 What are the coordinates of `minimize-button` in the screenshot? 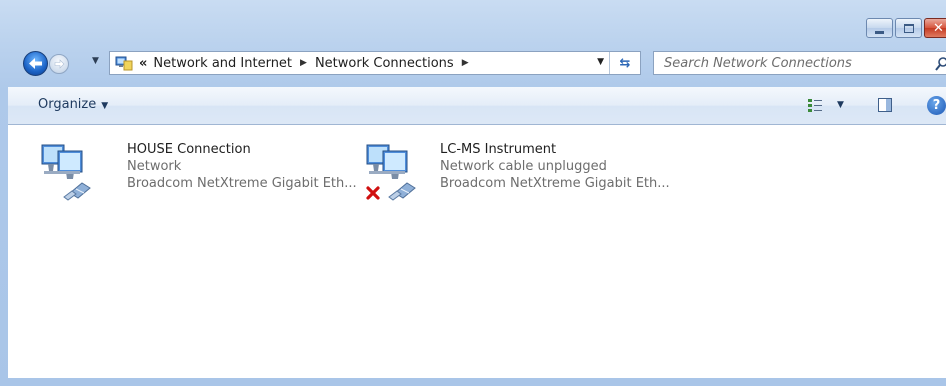 It's located at (879, 28).